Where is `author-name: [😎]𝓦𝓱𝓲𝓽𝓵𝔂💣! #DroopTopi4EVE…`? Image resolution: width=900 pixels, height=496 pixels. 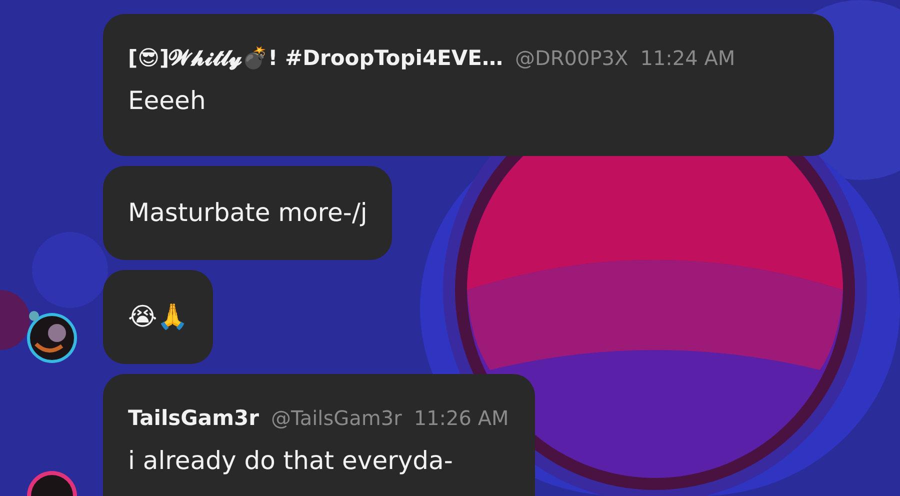 author-name: [😎]𝓦𝓱𝓲𝓽𝓵𝔂💣! #DroopTopi4EVE… is located at coordinates (315, 58).